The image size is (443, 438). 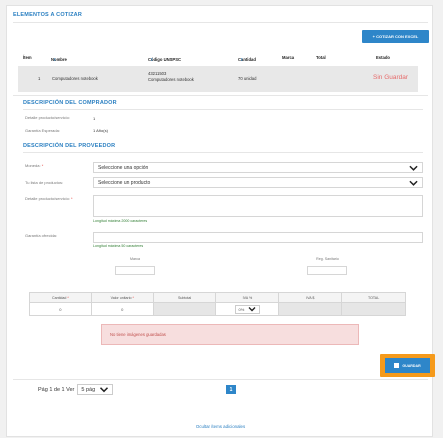 I want to click on hide-additional-items-link: Ocultar ítems adicionales, so click(x=220, y=426).